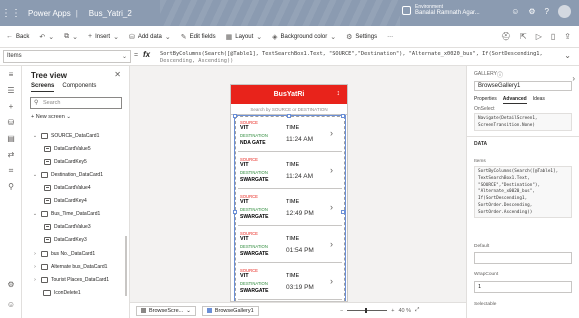 Image resolution: width=579 pixels, height=318 pixels. What do you see at coordinates (539, 100) in the screenshot?
I see `tab-ideas: Ideas` at bounding box center [539, 100].